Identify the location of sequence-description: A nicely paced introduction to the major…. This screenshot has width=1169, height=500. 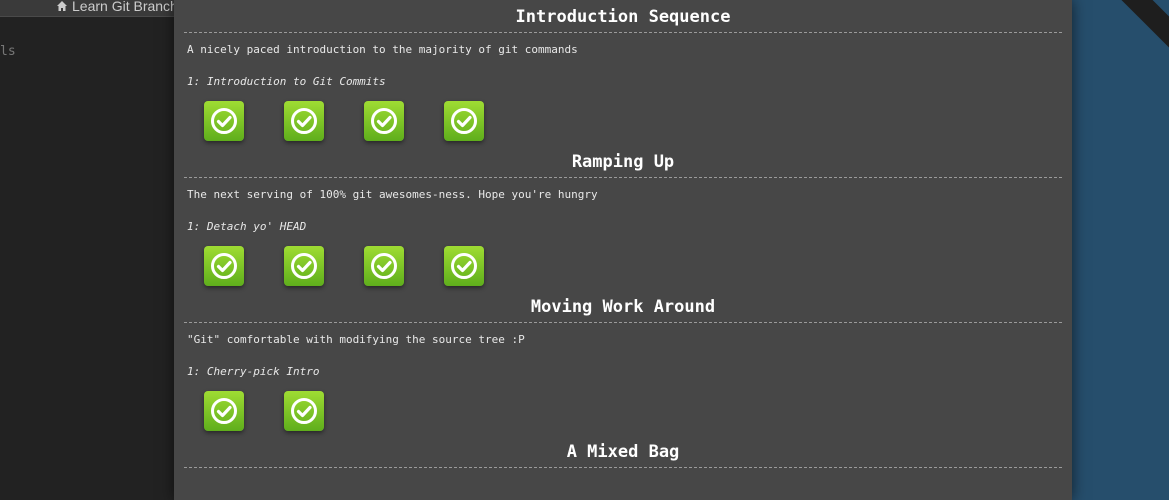
(382, 49).